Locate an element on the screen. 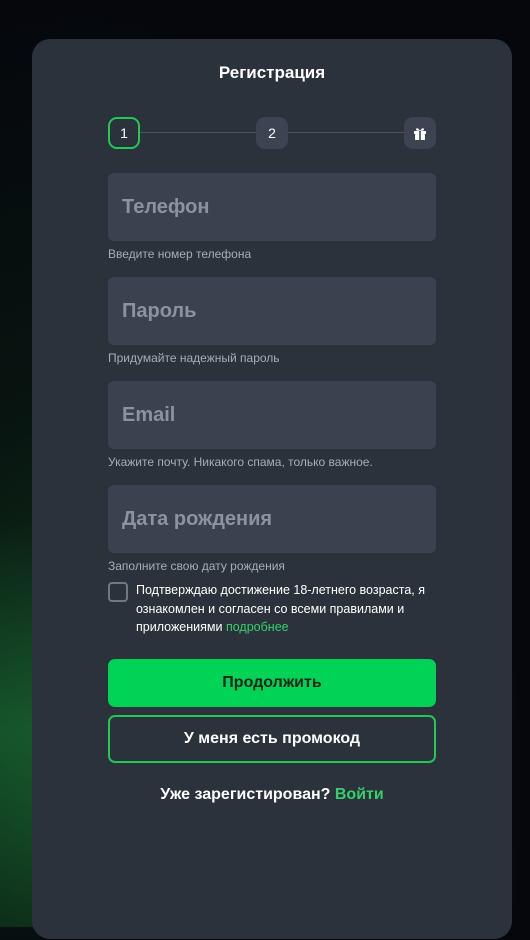 The width and height of the screenshot is (530, 940). step-1: 1 is located at coordinates (124, 133).